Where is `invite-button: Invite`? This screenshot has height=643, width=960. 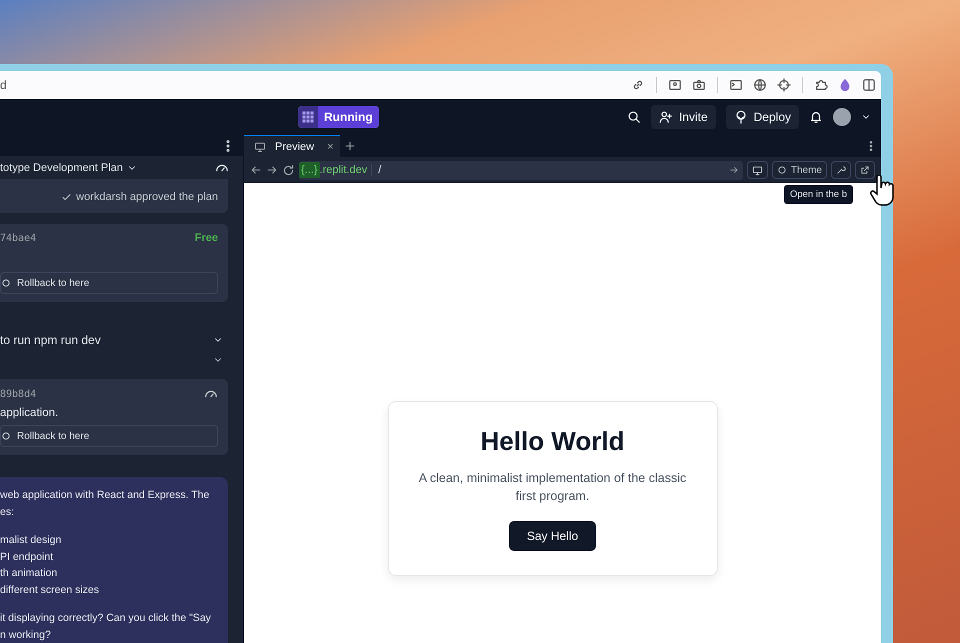
invite-button: Invite is located at coordinates (683, 117).